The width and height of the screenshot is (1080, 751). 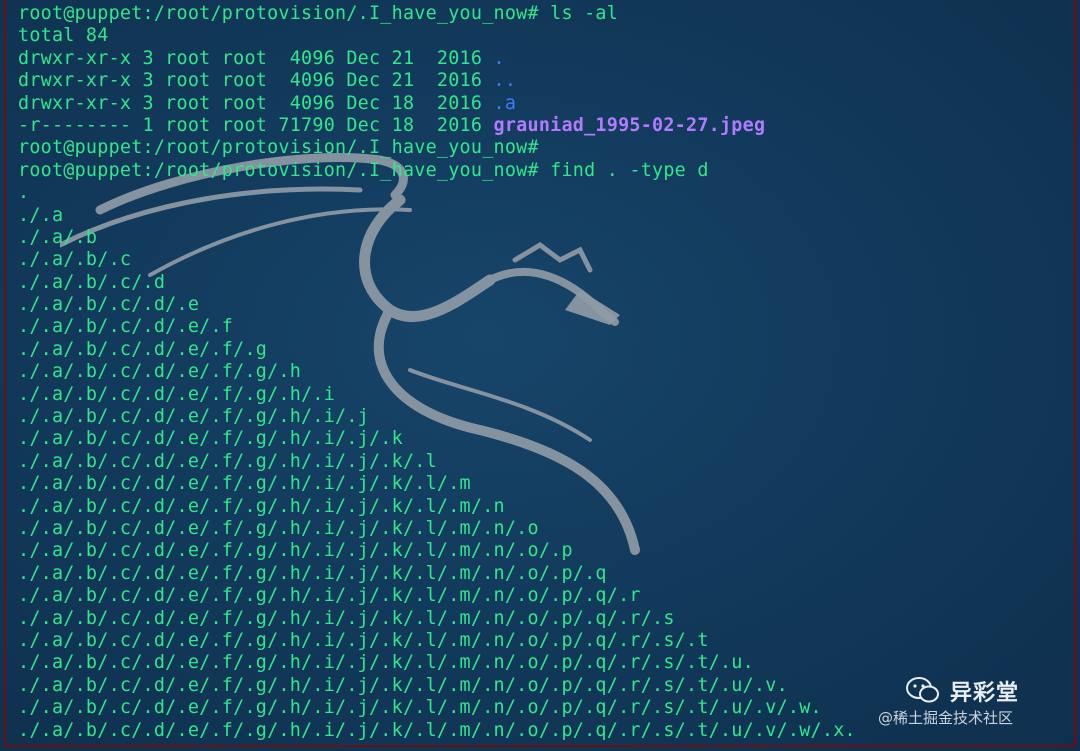 What do you see at coordinates (549, 462) in the screenshot?
I see `terminal-line: ./.a/.b/.c/.d/.e/.f/.g/.h/.i/.j/.k/.l` at bounding box center [549, 462].